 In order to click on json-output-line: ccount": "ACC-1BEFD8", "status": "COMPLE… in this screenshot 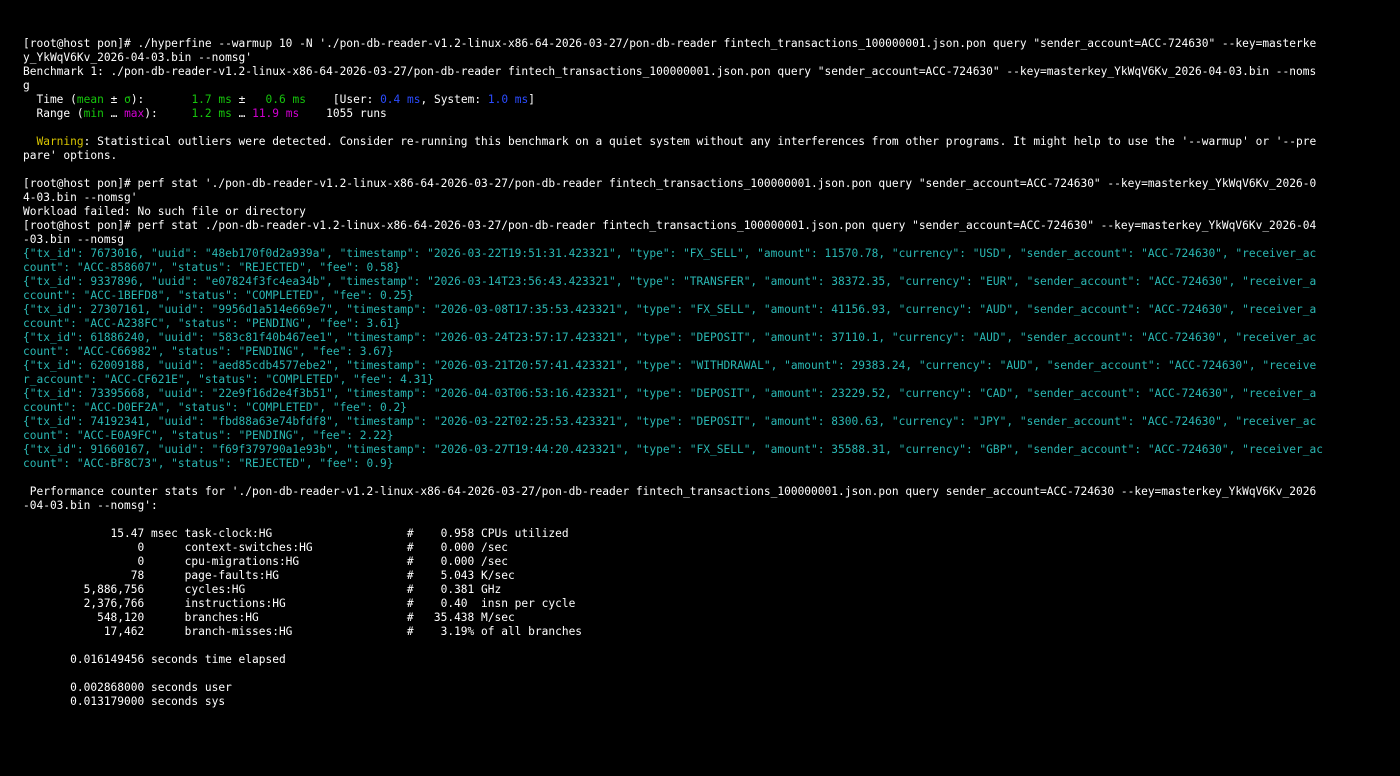, I will do `click(218, 295)`.